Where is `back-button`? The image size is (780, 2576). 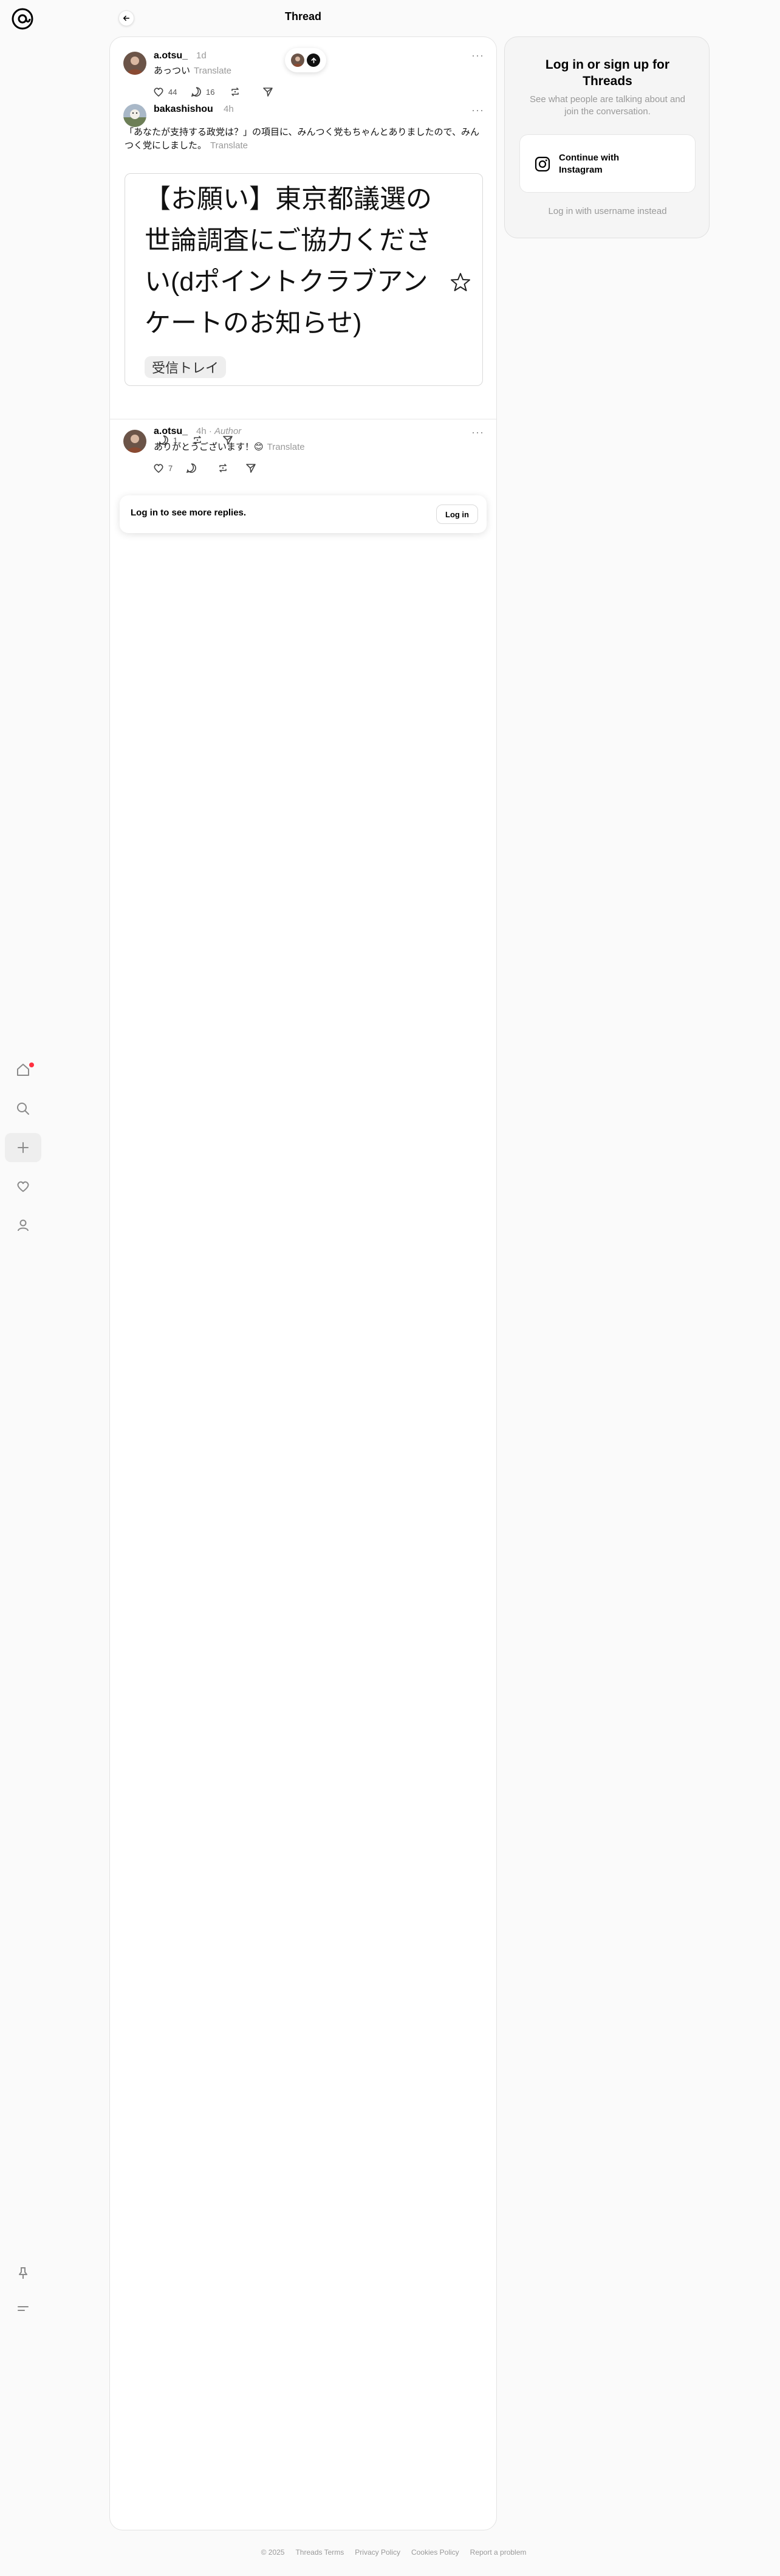
back-button is located at coordinates (126, 18).